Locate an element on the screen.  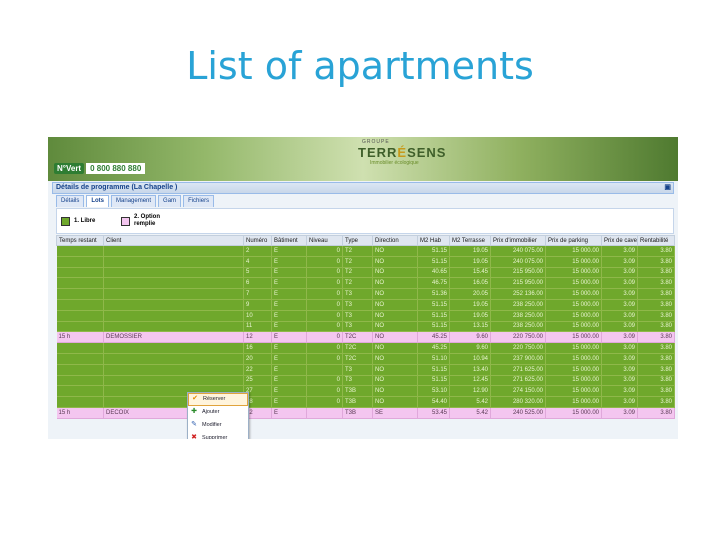
table-cell: 5 is located at coordinates (257, 273).